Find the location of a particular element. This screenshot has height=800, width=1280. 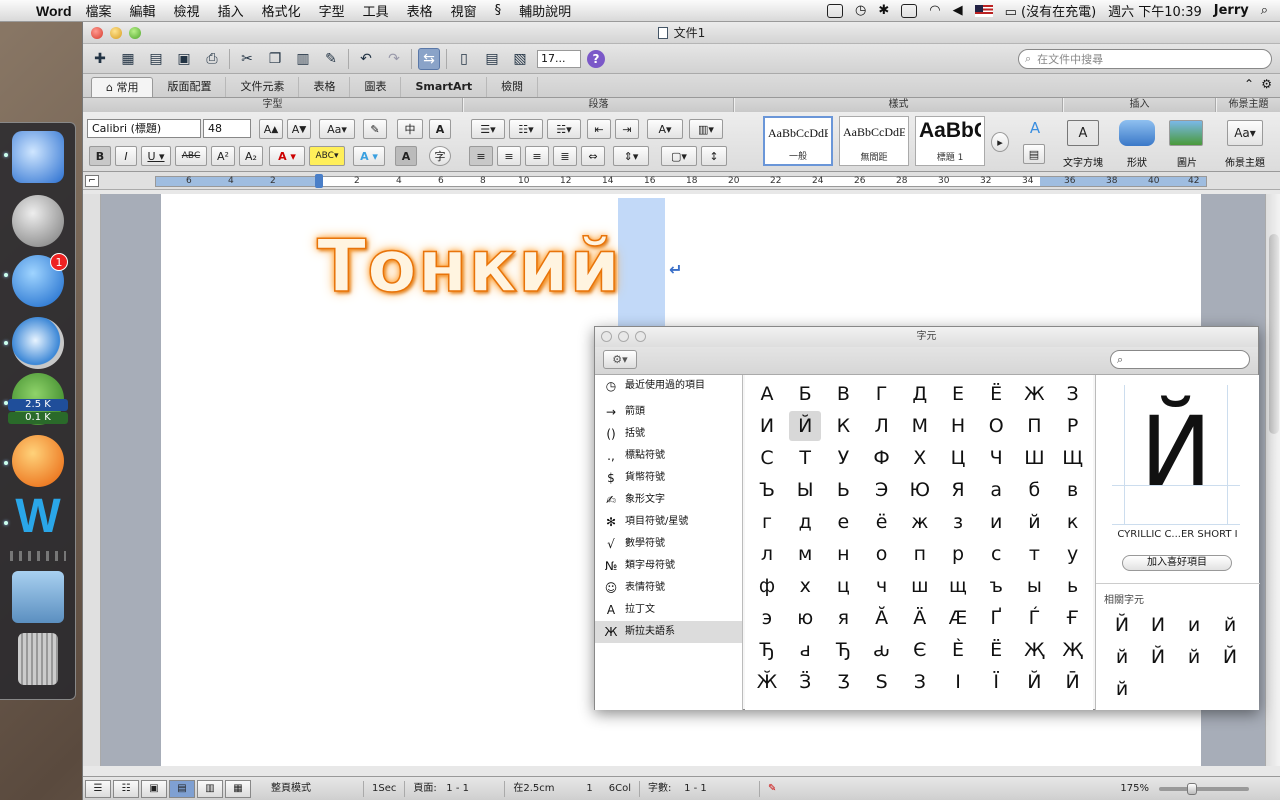

media-browser-icon: ▧ is located at coordinates (520, 59).